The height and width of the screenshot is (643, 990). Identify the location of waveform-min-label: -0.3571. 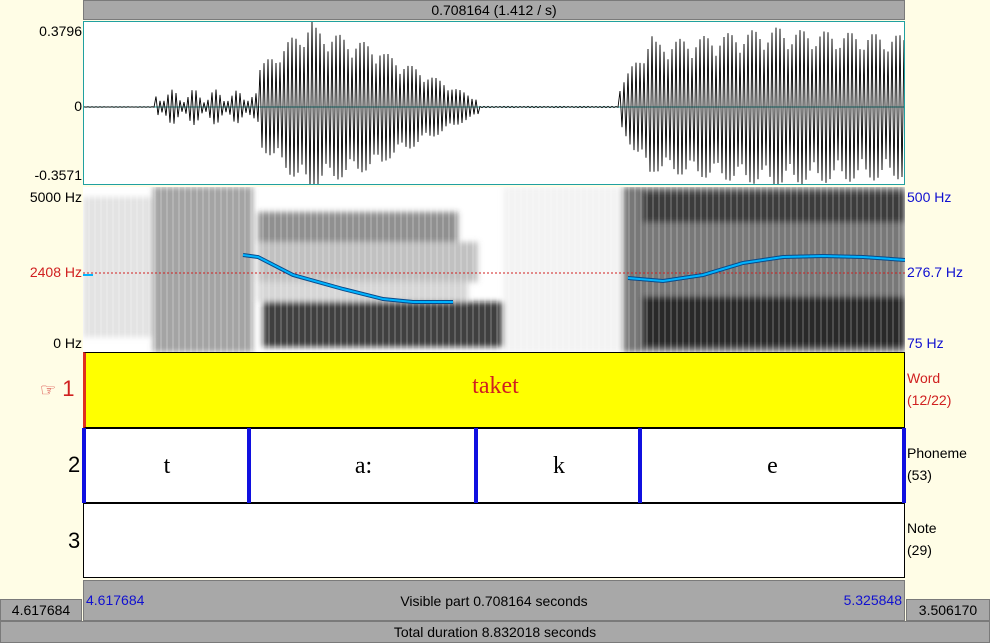
(58, 175).